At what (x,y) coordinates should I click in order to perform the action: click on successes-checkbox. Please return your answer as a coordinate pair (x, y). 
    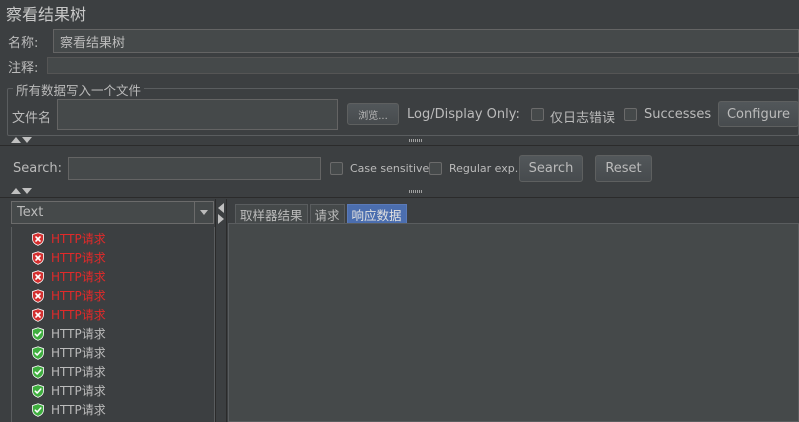
    Looking at the image, I should click on (630, 114).